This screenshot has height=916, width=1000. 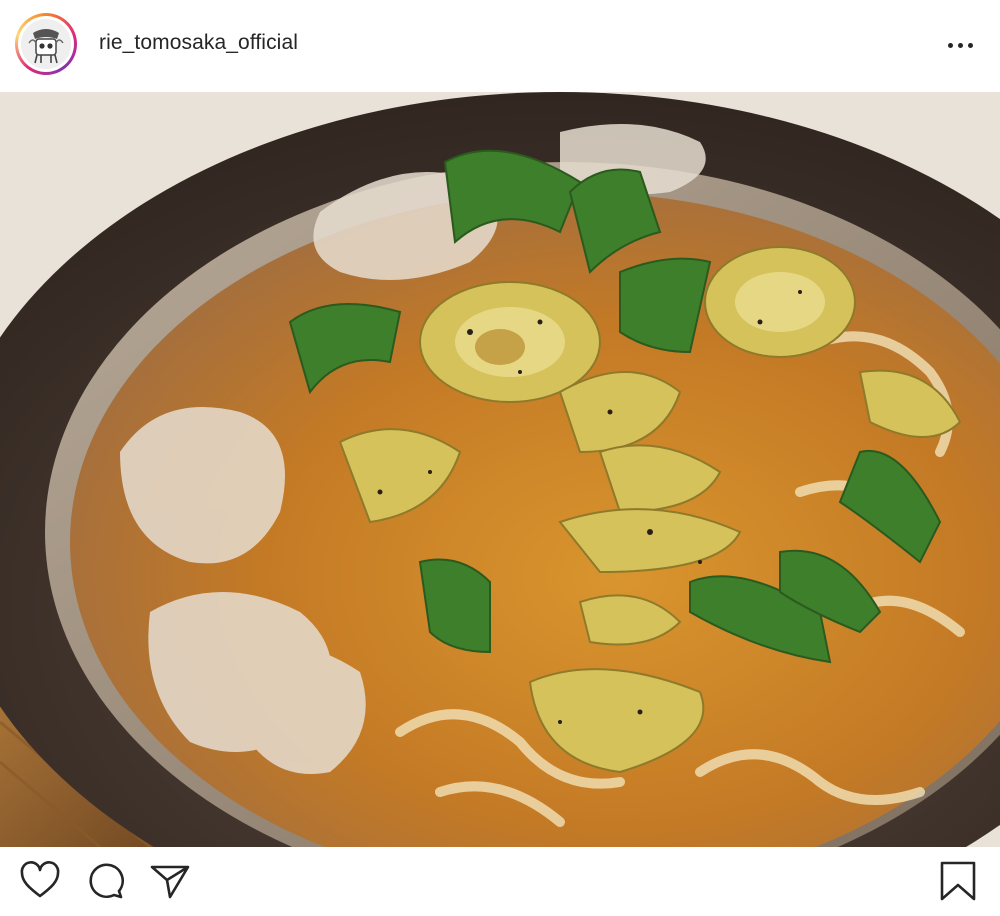 I want to click on post-actions, so click(x=500, y=881).